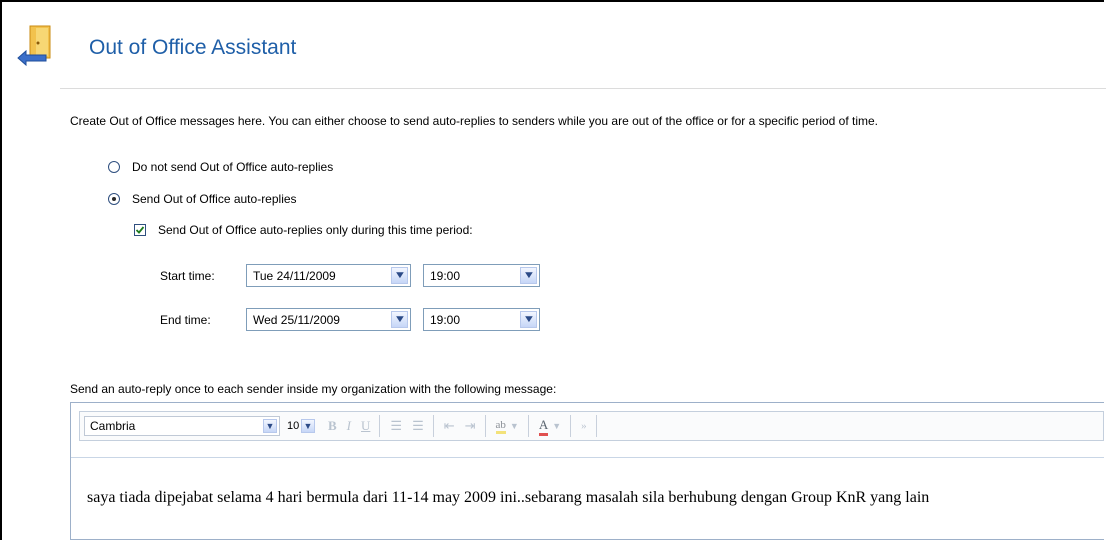 This screenshot has height=540, width=1106. I want to click on italic-icon: I, so click(349, 426).